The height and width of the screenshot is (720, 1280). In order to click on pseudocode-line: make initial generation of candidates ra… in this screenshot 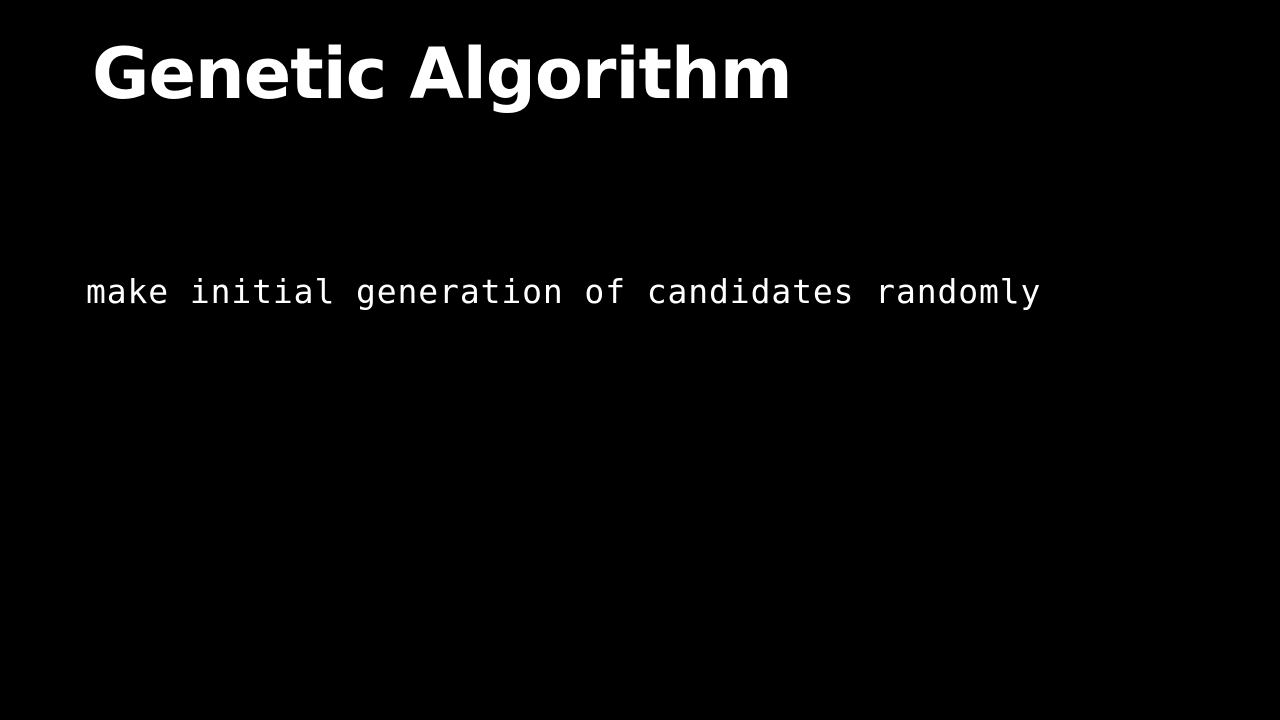, I will do `click(564, 291)`.